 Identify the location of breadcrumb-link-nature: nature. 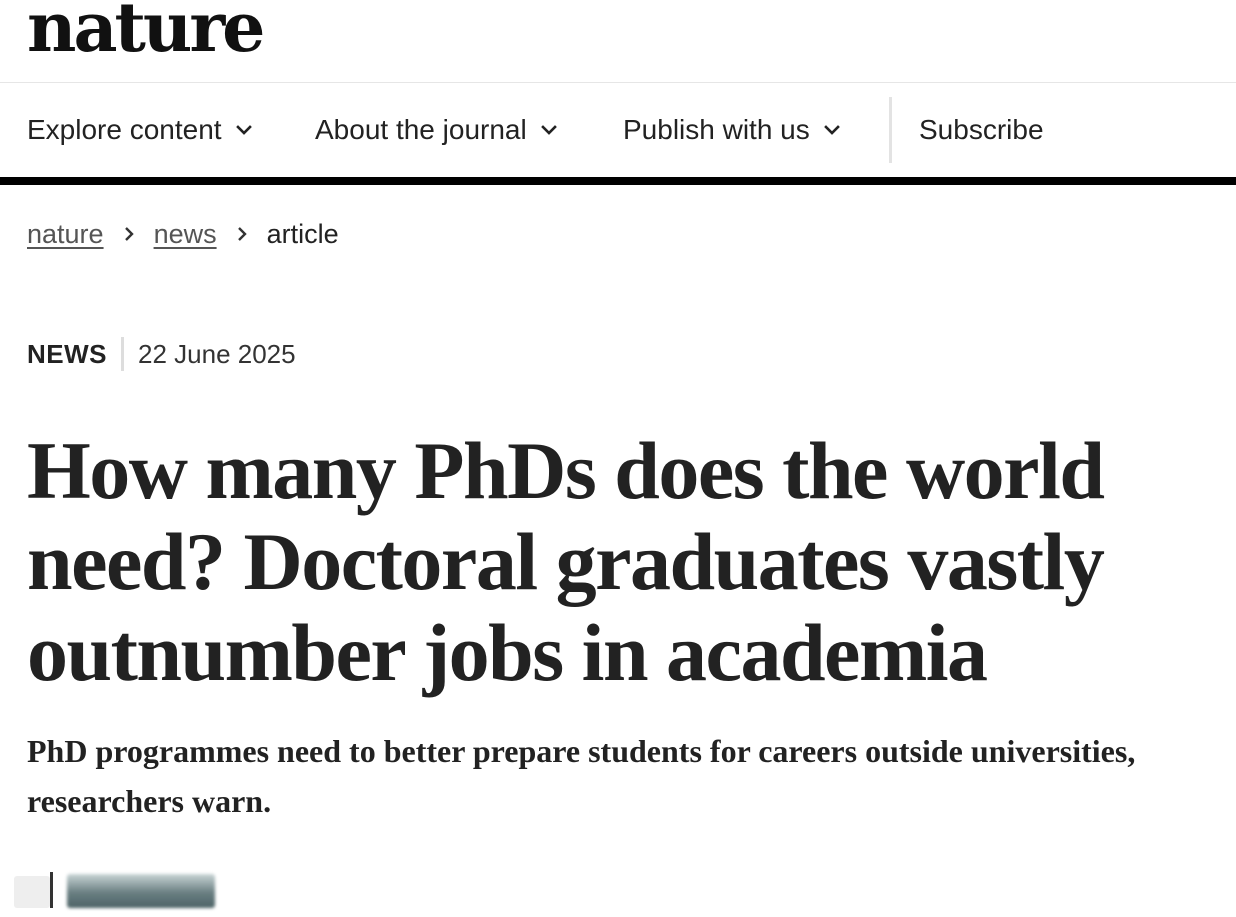
(65, 234).